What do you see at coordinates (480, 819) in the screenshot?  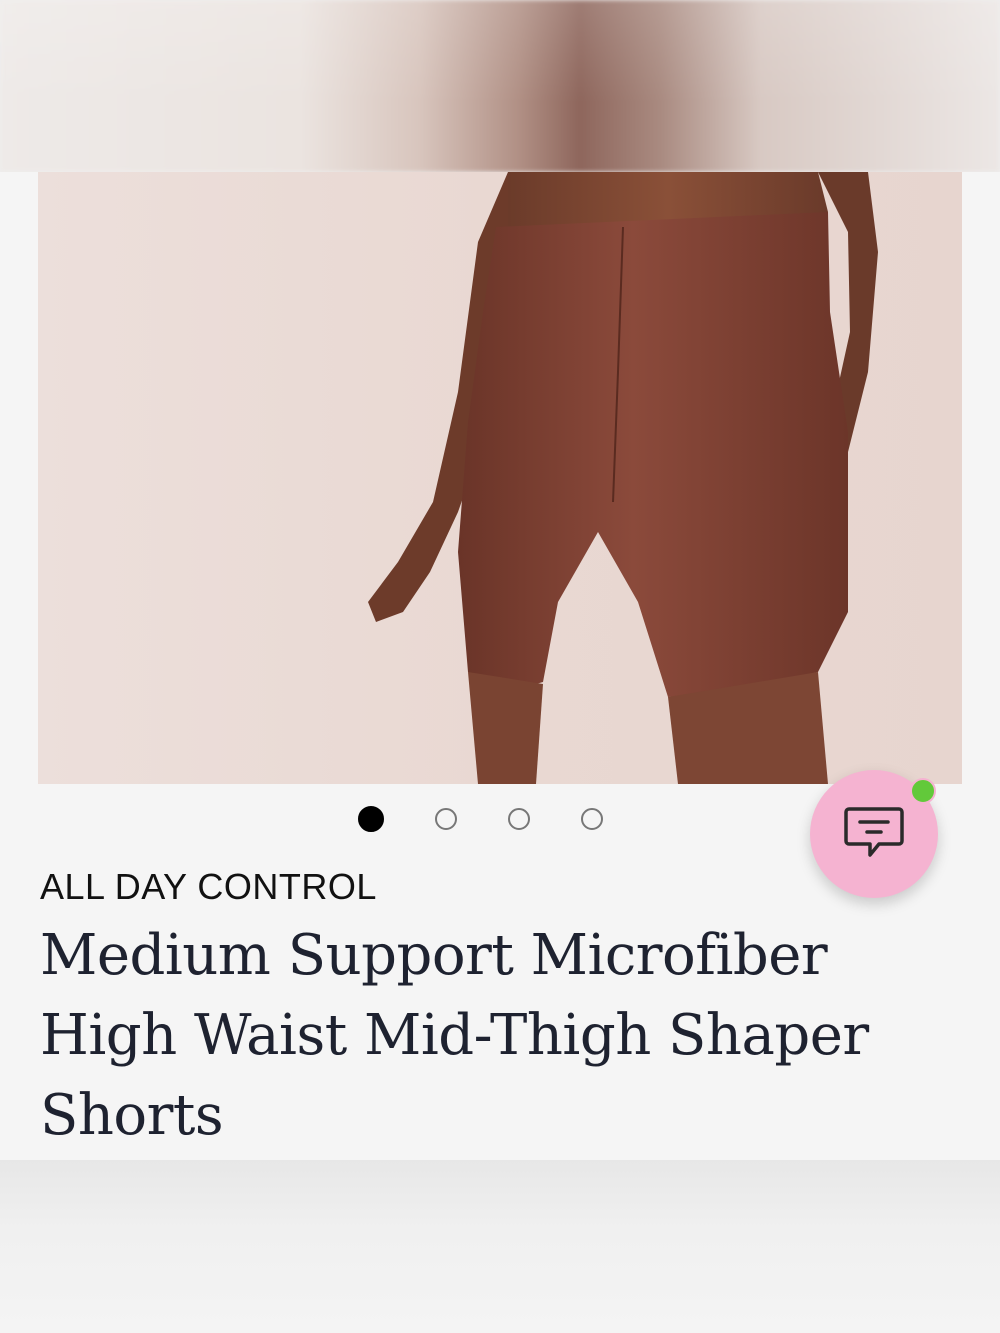 I see `carousel-indicator` at bounding box center [480, 819].